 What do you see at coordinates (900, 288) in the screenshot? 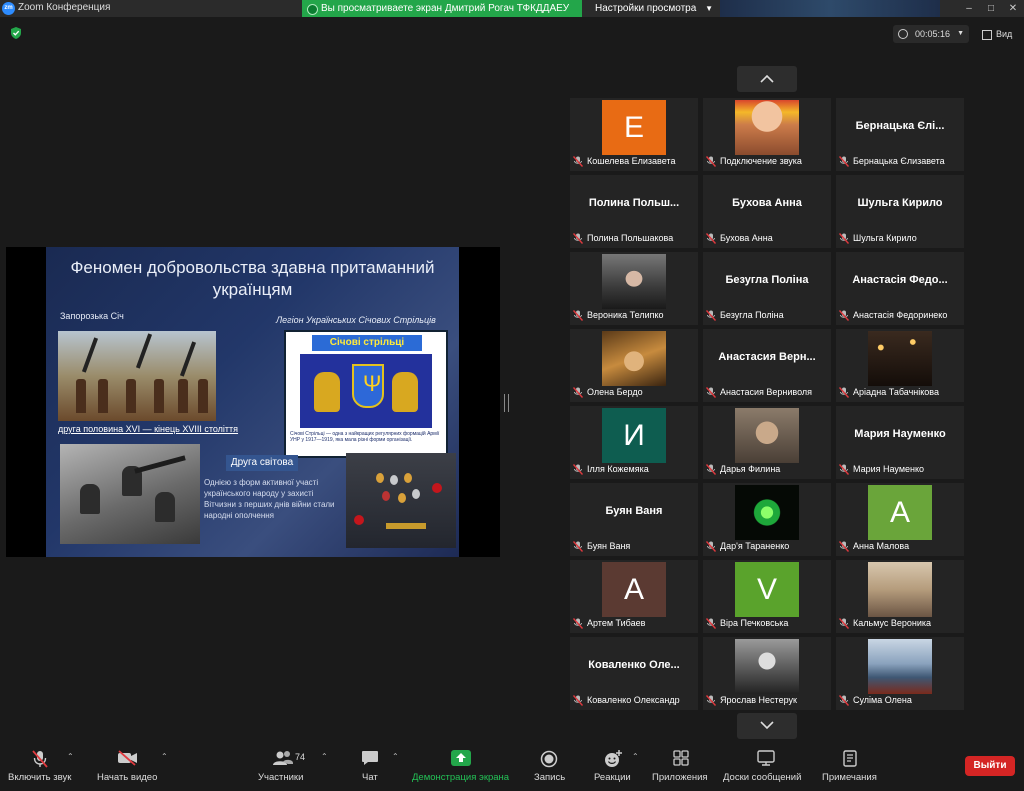
I see `participant-tile: Анастасія Федо... Анастасія Федоринеко` at bounding box center [900, 288].